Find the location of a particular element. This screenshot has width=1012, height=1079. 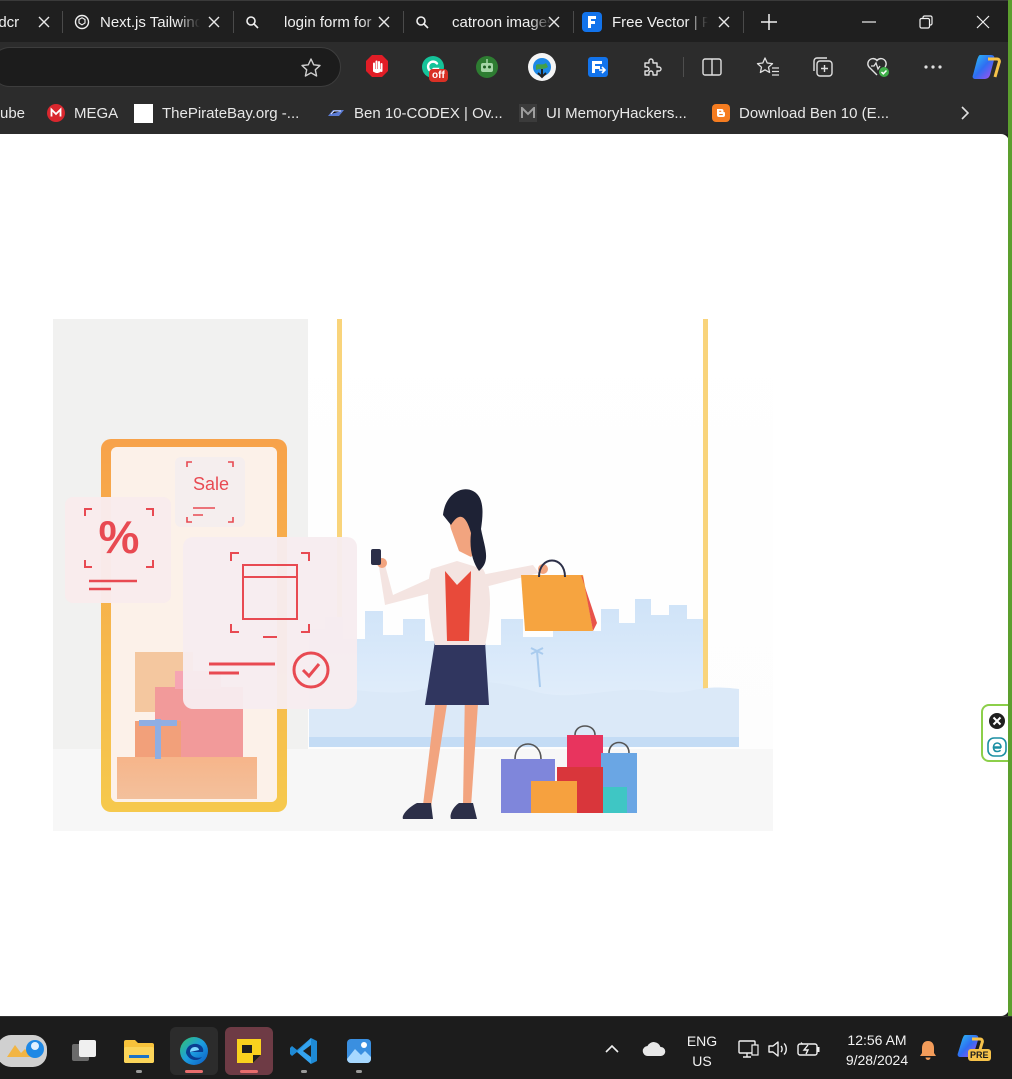

split-screen-icon is located at coordinates (712, 67).